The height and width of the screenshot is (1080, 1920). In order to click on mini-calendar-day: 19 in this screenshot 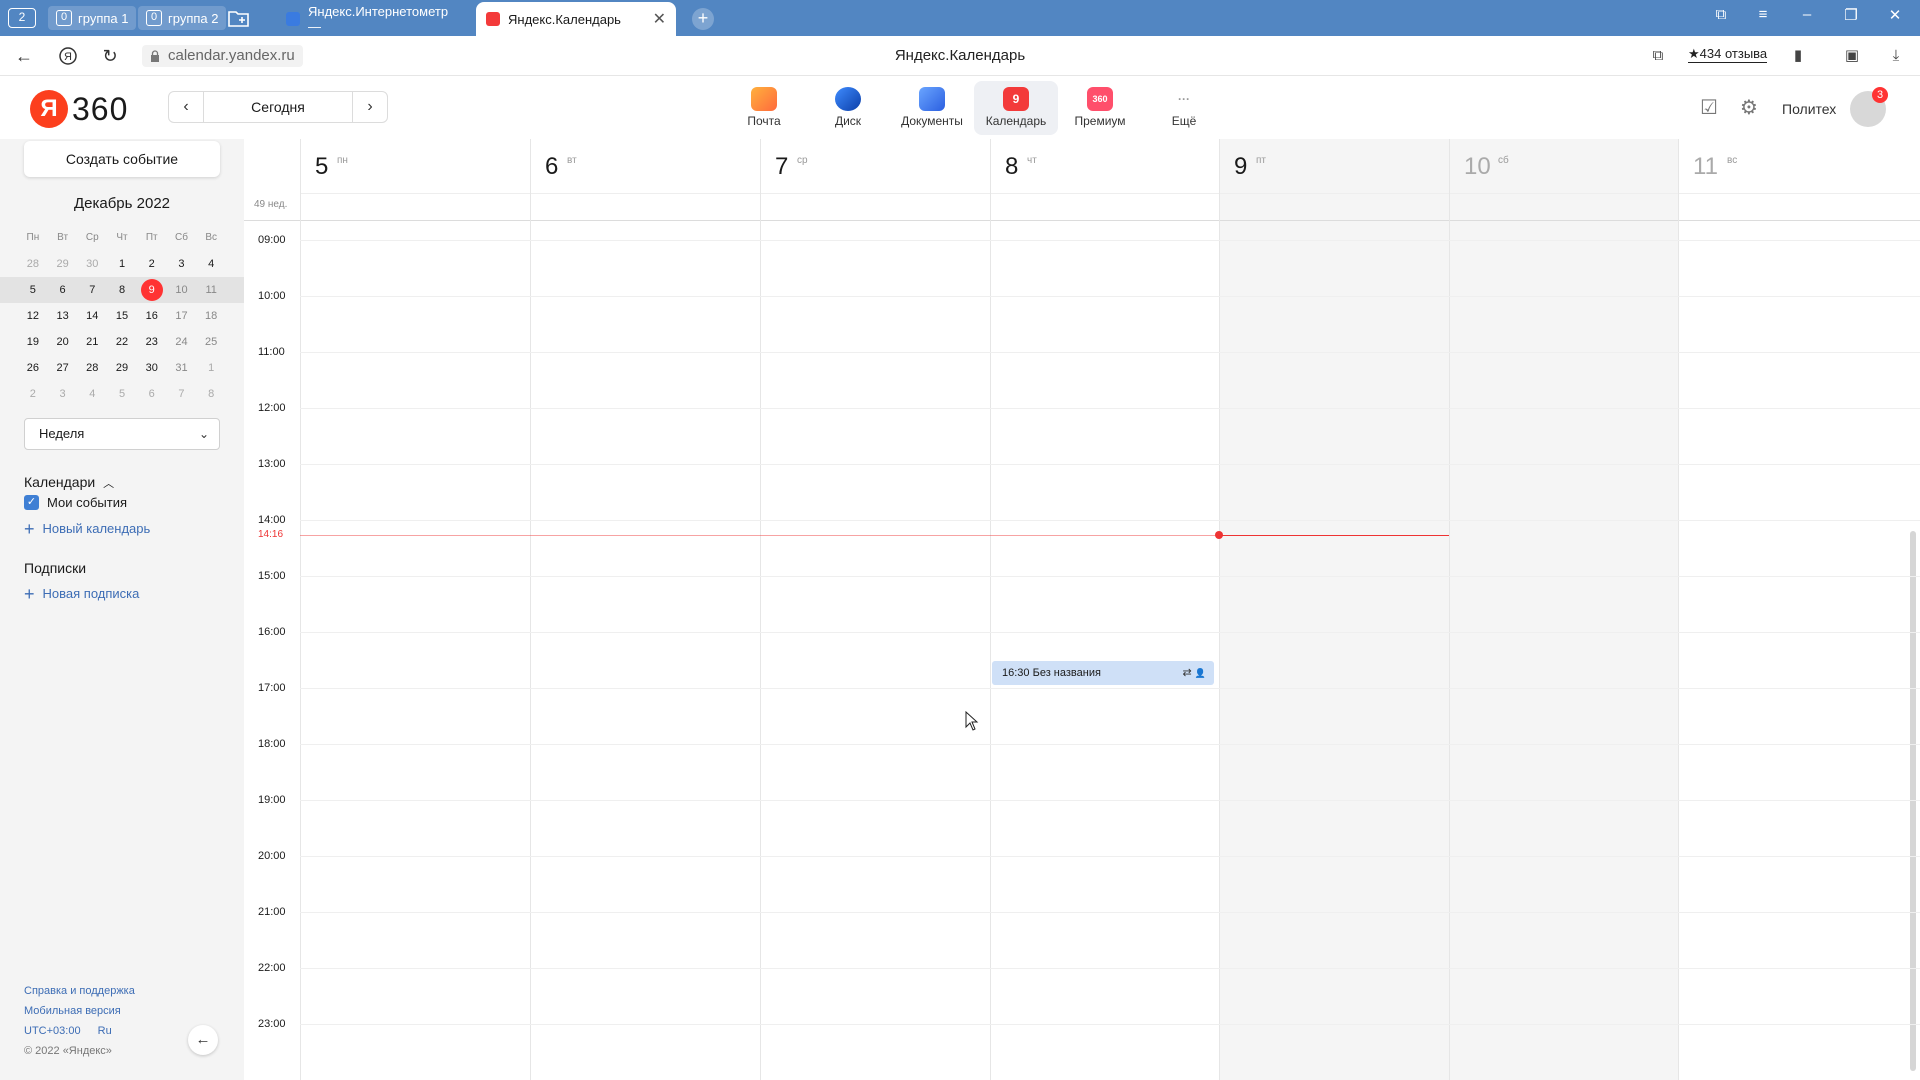, I will do `click(33, 342)`.